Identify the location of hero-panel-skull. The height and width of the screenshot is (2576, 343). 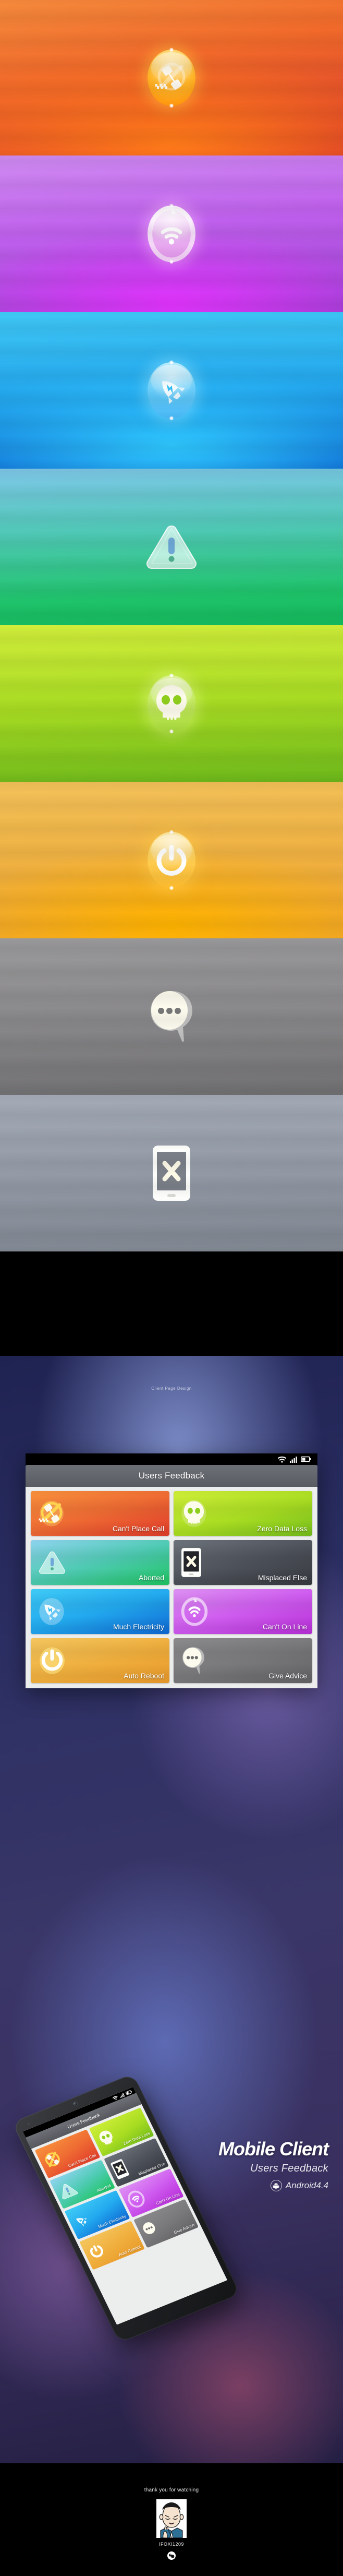
(171, 704).